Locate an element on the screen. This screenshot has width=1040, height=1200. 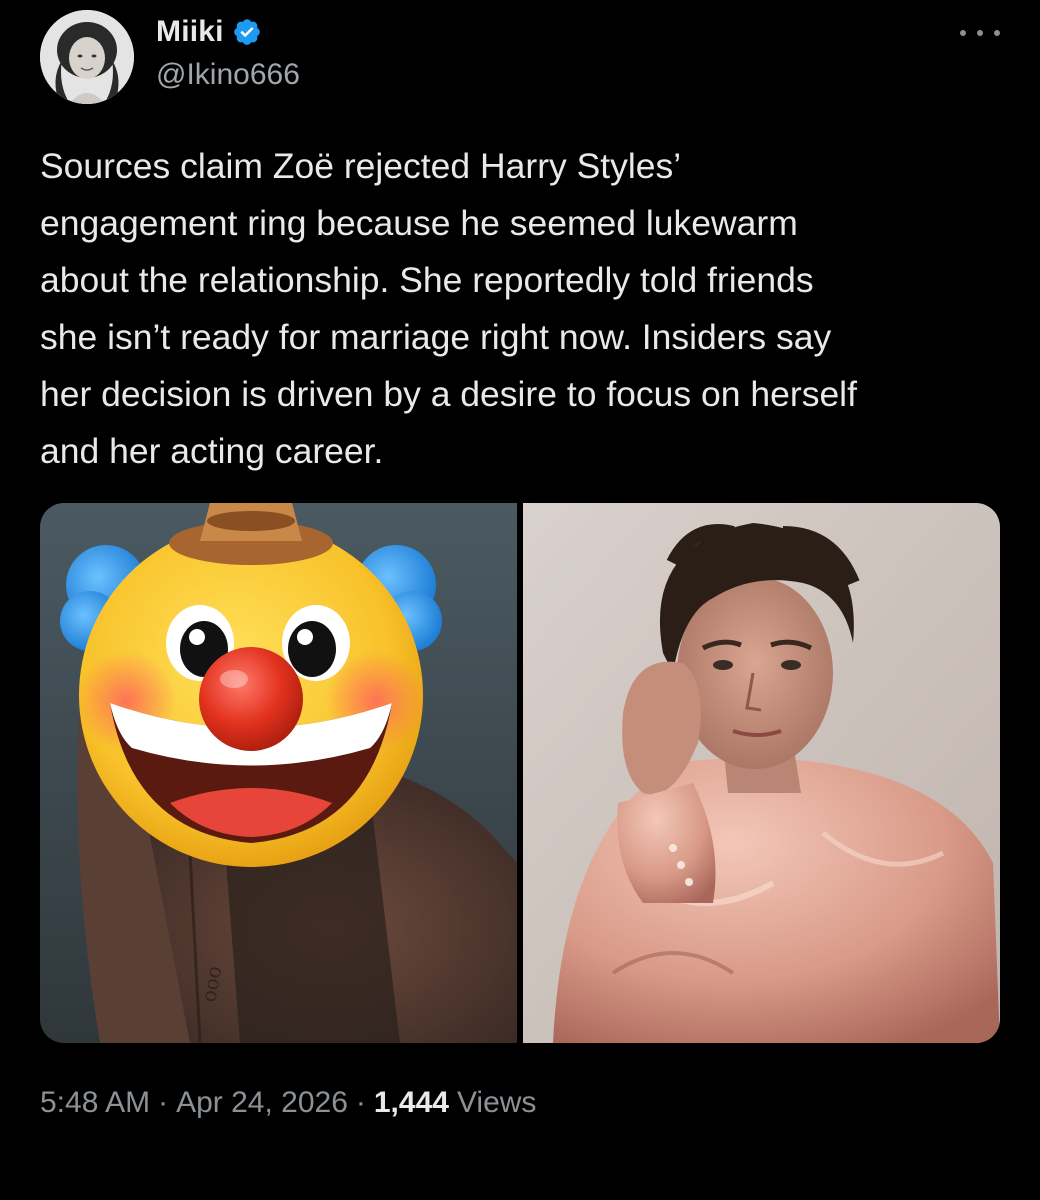
author-display-name: Miiki is located at coordinates (190, 32).